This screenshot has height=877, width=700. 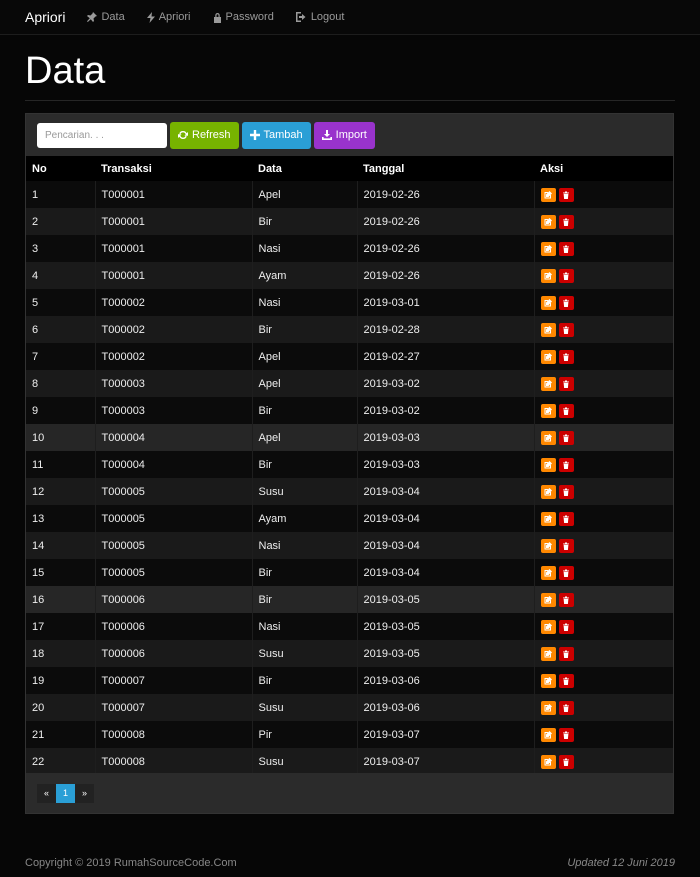 What do you see at coordinates (326, 135) in the screenshot?
I see `import-icon` at bounding box center [326, 135].